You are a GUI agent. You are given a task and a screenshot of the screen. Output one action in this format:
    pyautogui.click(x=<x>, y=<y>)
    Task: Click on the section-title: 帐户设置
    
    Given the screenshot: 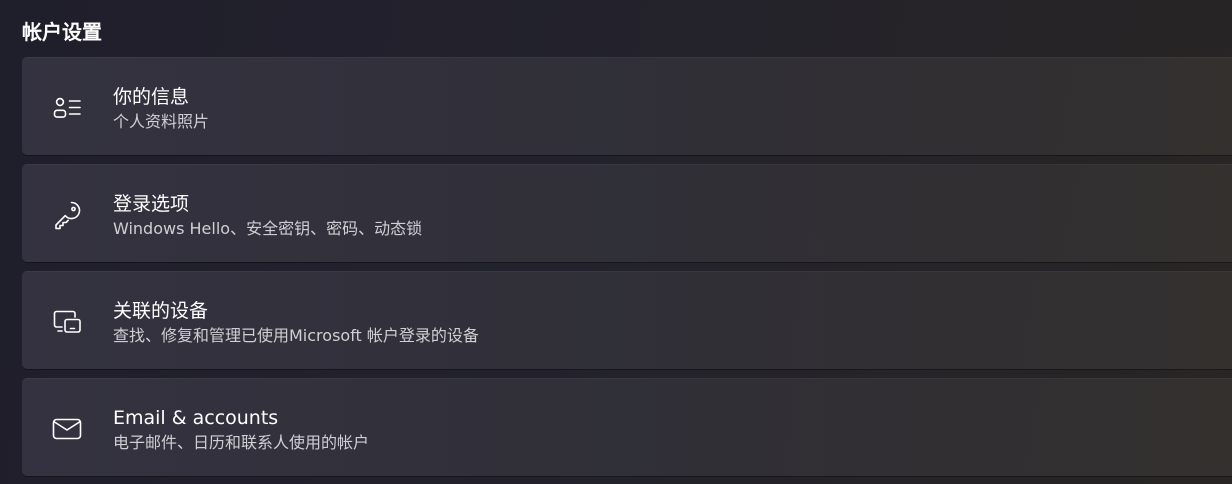 What is the action you would take?
    pyautogui.click(x=62, y=32)
    